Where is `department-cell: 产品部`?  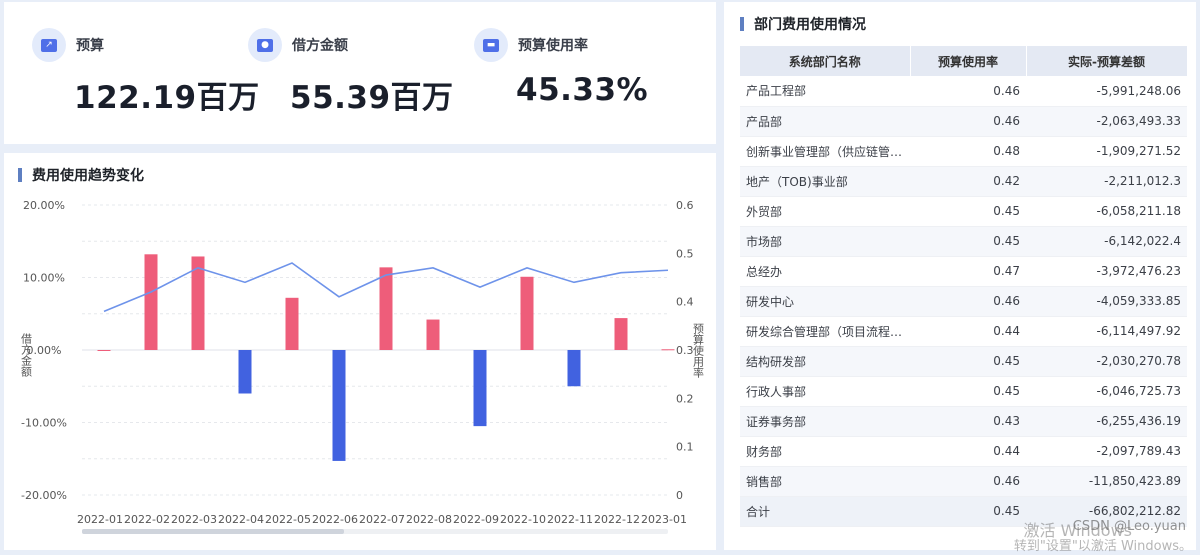
department-cell: 产品部 is located at coordinates (825, 121).